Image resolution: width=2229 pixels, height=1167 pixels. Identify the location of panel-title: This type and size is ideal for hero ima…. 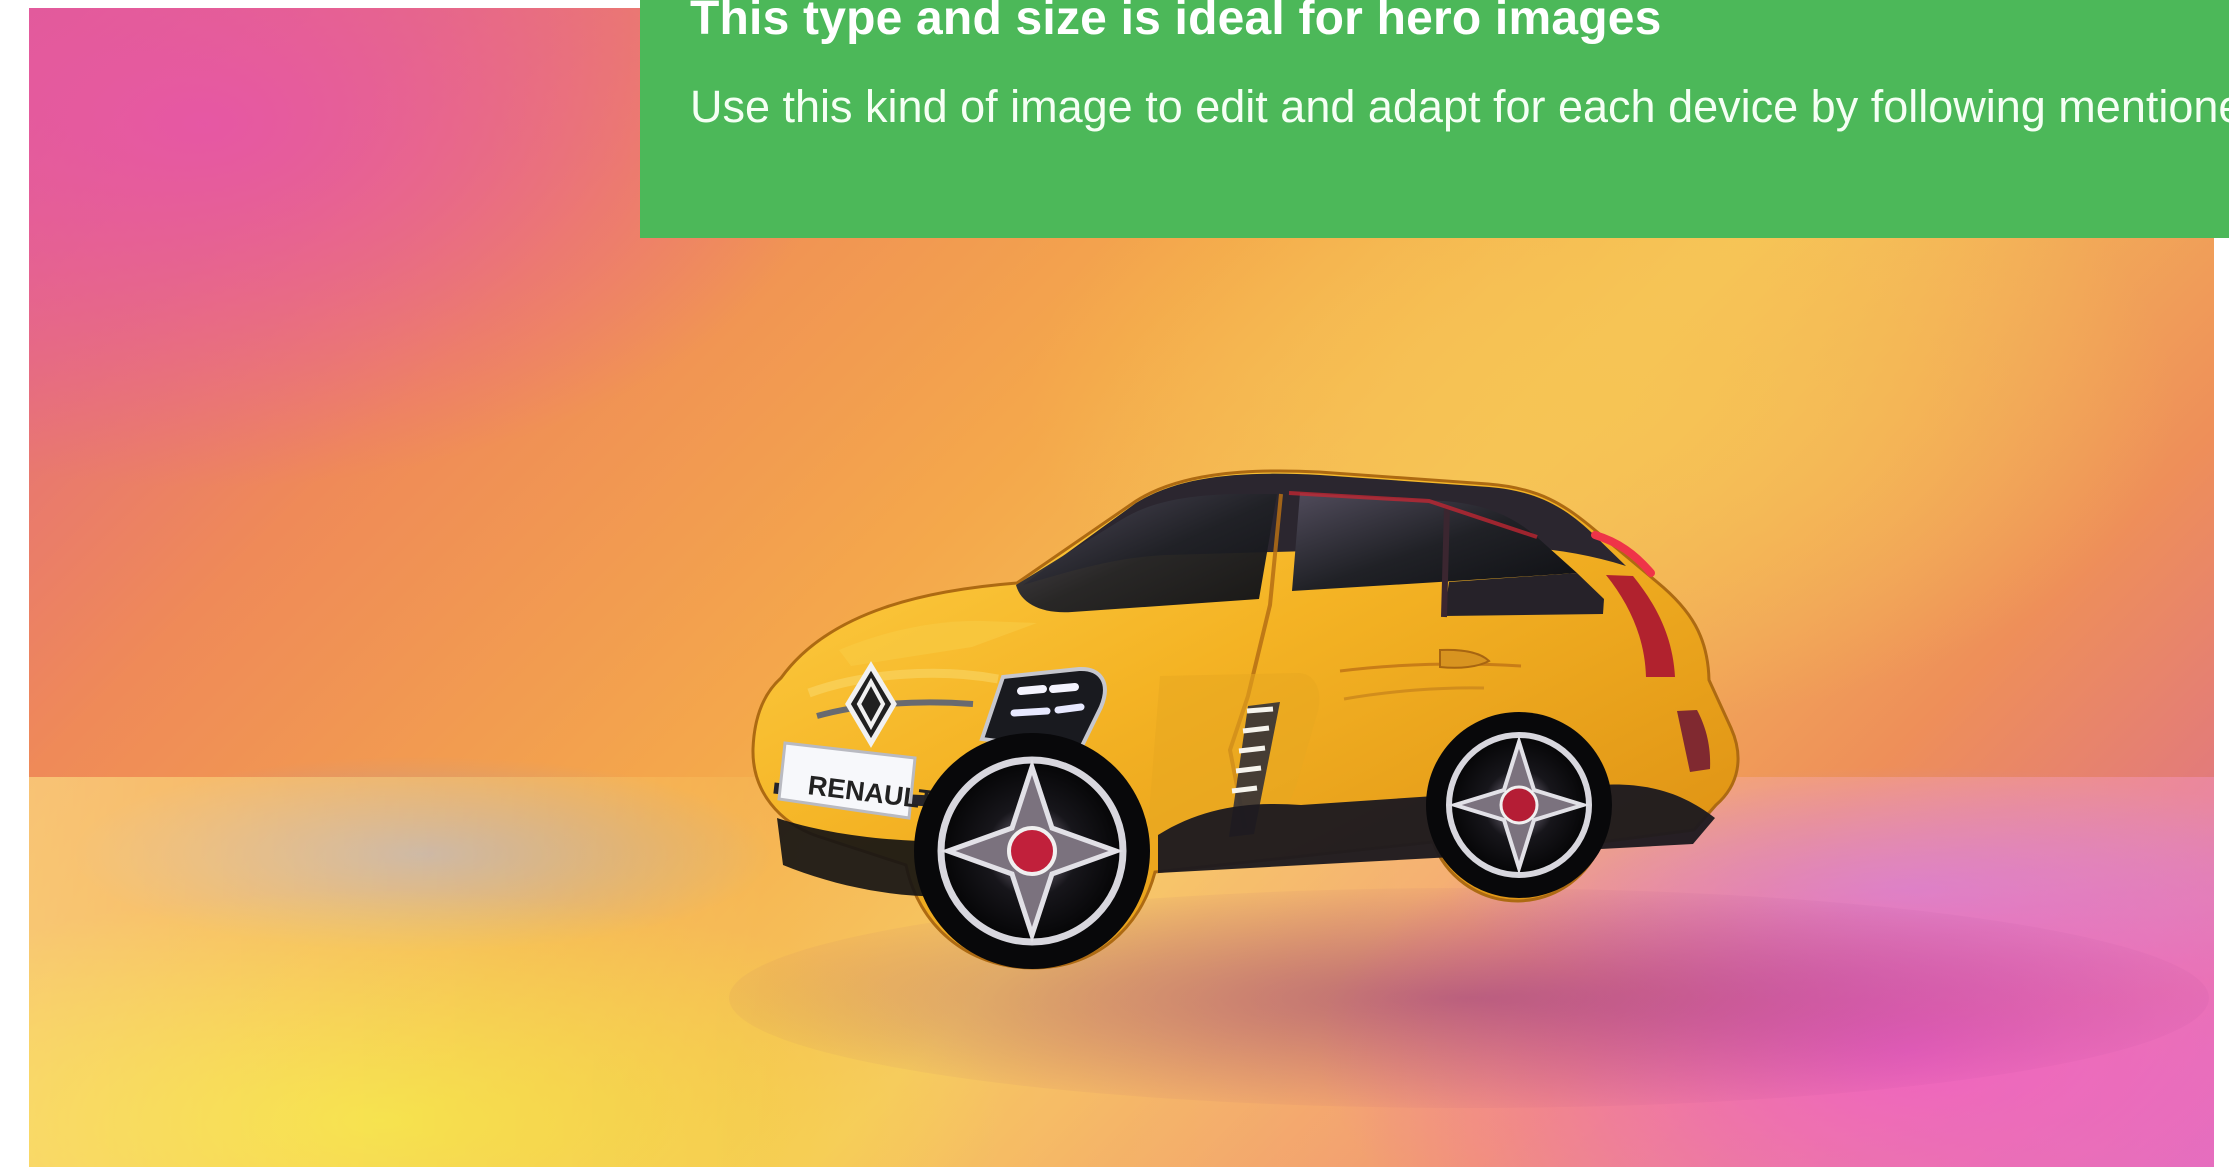
(1176, 22).